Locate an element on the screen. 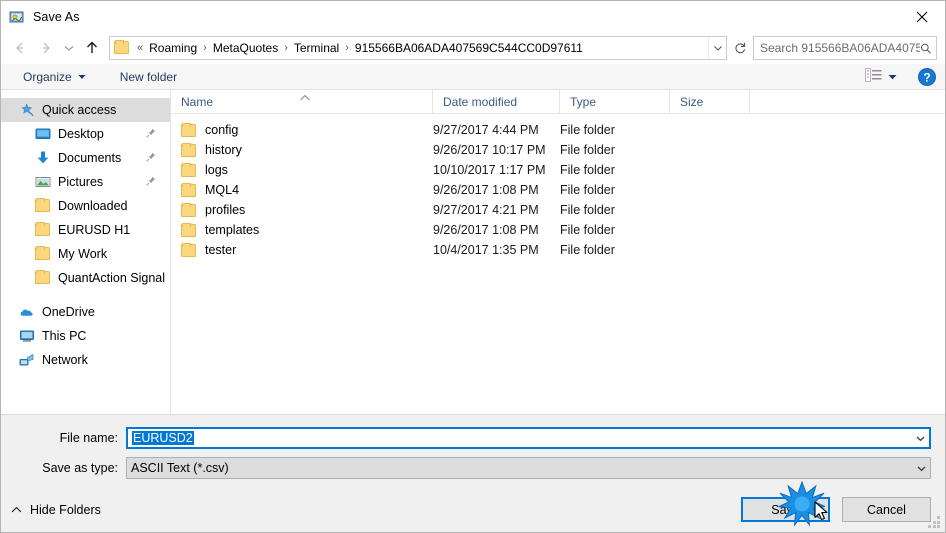 The image size is (946, 533). sidebar-item-documents: Documents is located at coordinates (85, 158).